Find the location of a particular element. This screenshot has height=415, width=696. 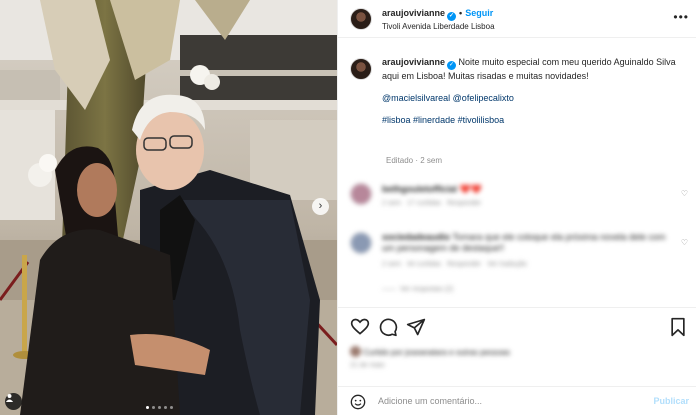

bookmark-icon is located at coordinates (678, 327).